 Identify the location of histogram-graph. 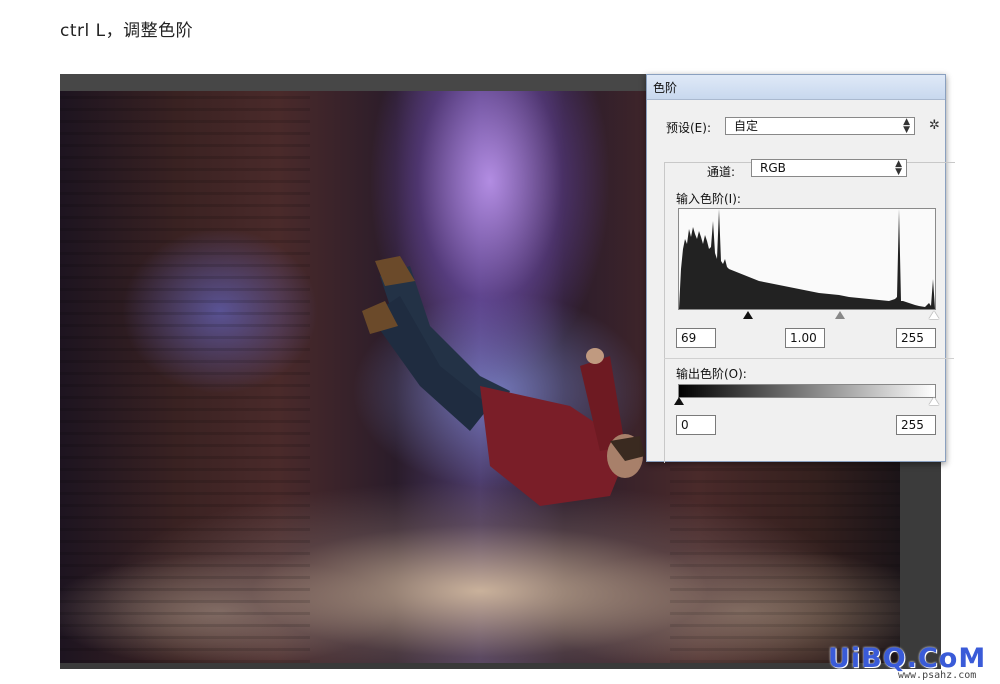
(807, 259).